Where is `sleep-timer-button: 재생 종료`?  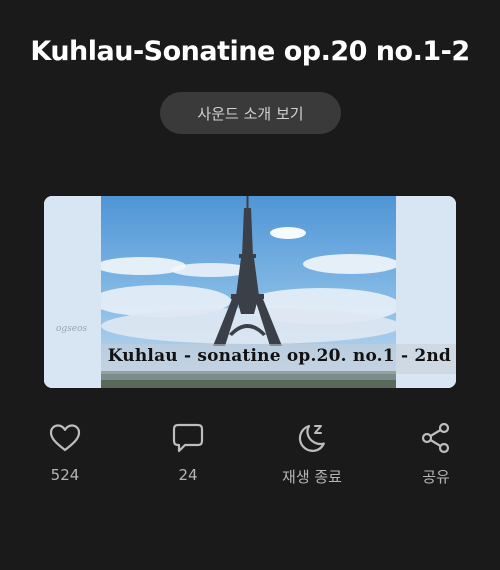
sleep-timer-button: 재생 종료 is located at coordinates (312, 453).